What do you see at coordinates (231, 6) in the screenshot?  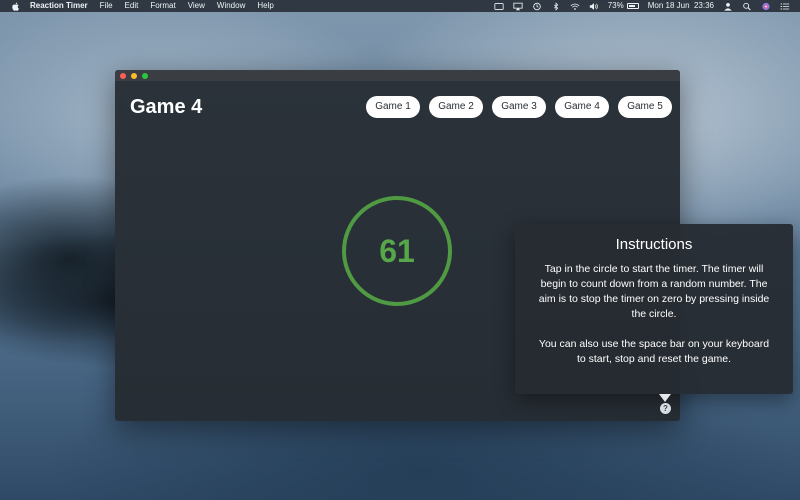 I see `menu-window: Window` at bounding box center [231, 6].